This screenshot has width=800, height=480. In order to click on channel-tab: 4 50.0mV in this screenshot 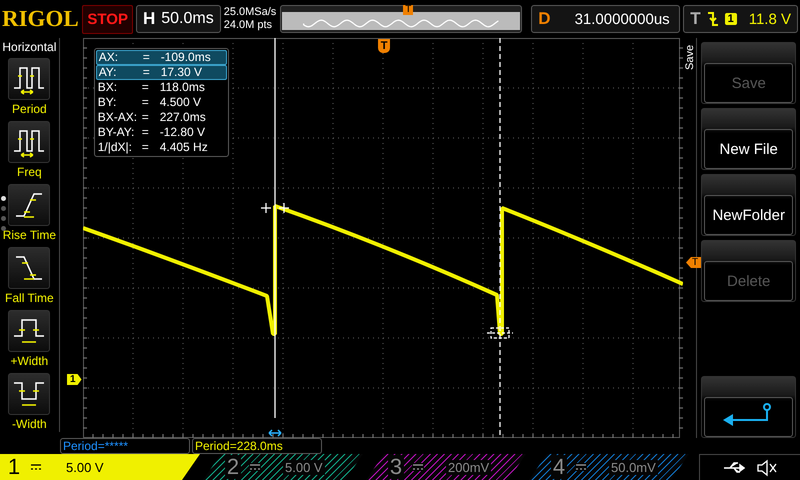, I will do `click(609, 467)`.